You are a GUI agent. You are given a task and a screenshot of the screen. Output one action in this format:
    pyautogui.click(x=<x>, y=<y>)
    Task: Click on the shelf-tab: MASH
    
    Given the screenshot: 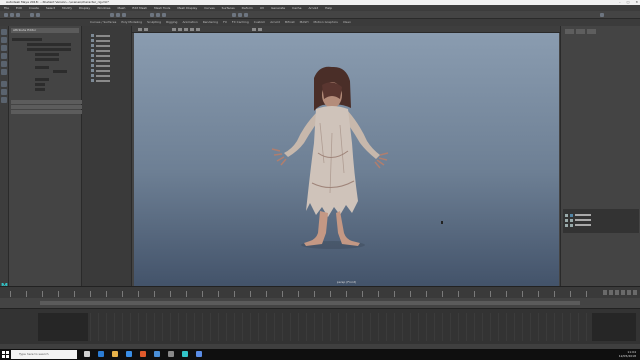 What is the action you would take?
    pyautogui.click(x=304, y=22)
    